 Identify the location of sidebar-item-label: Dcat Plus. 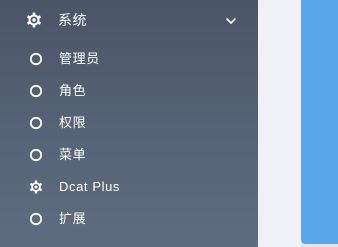
(90, 186).